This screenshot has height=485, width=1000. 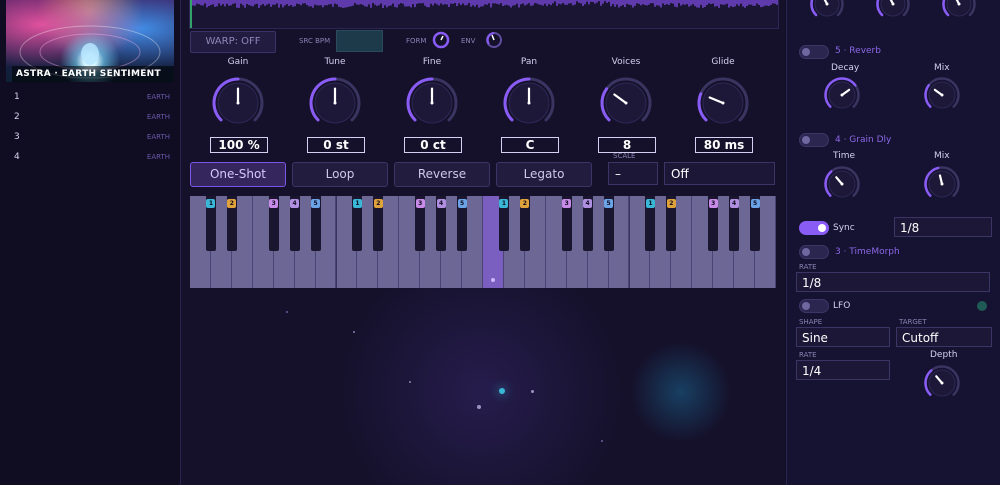 I want to click on grain-time-knob, so click(x=842, y=184).